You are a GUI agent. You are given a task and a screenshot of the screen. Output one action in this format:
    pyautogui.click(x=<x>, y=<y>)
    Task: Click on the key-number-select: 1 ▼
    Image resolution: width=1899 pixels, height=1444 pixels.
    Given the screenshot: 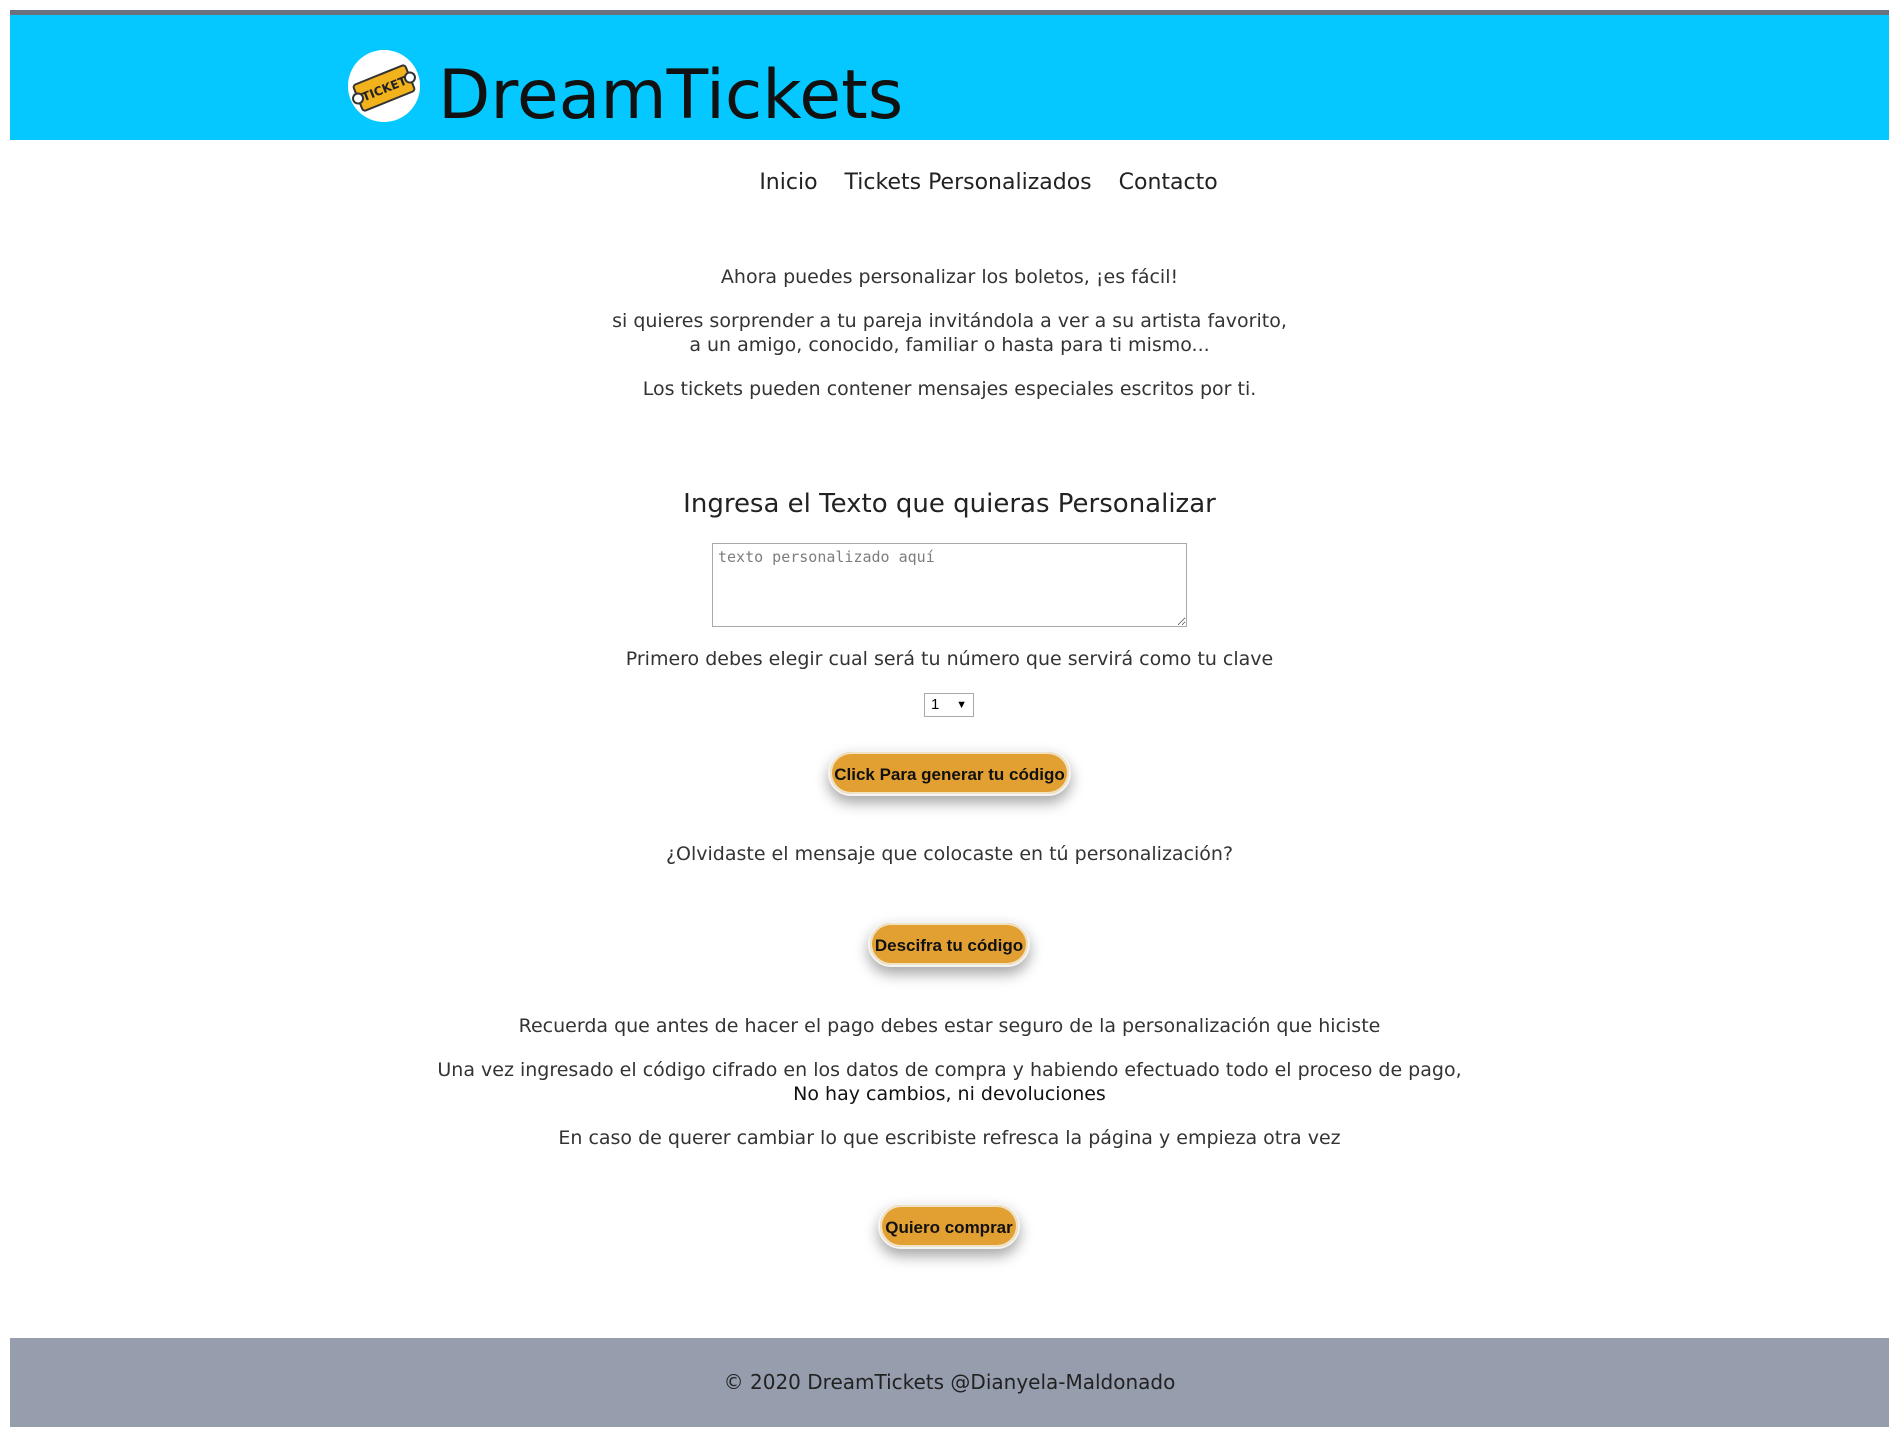 What is the action you would take?
    pyautogui.click(x=949, y=705)
    